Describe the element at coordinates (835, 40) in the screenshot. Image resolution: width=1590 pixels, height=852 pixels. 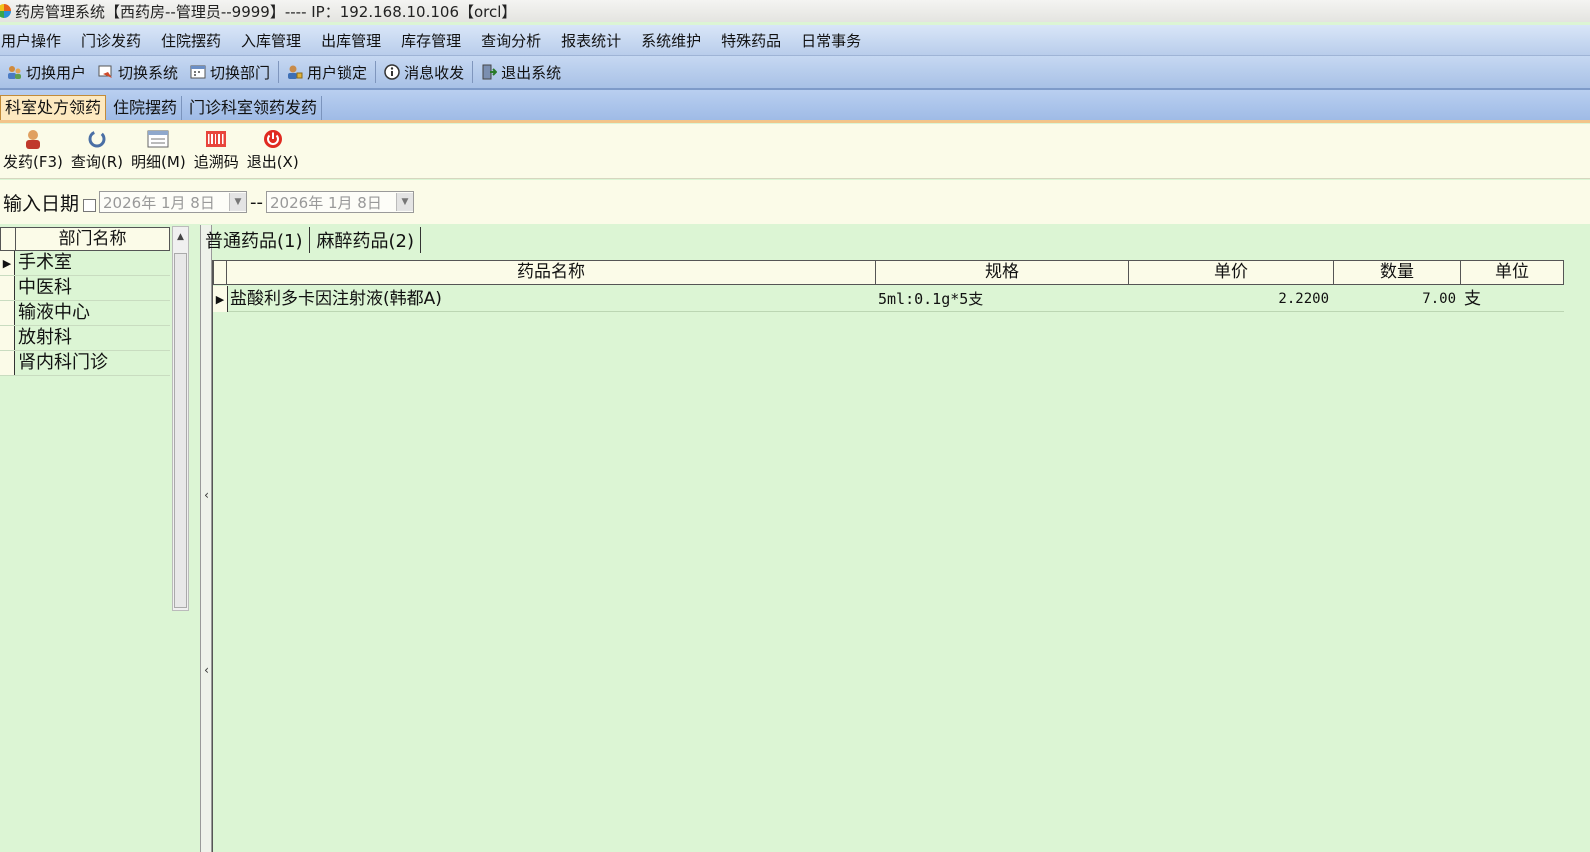
I see `menu-daily-affairs: 日常事务` at that location.